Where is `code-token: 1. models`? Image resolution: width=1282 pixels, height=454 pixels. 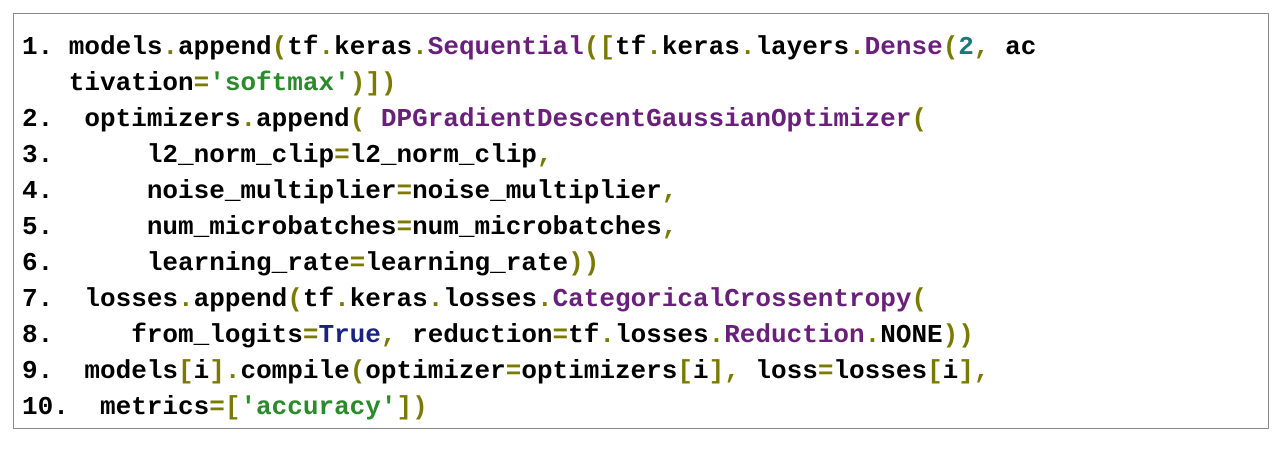 code-token: 1. models is located at coordinates (92, 47).